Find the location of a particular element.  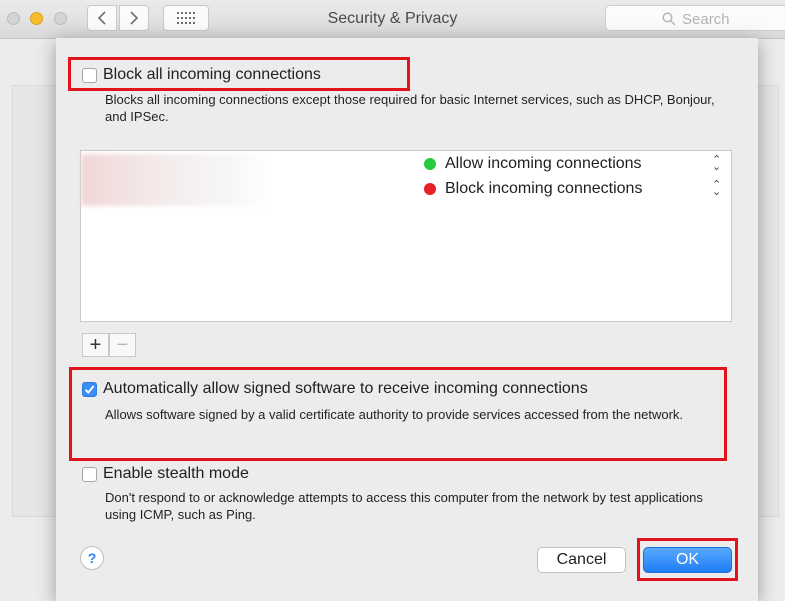

search-icon is located at coordinates (669, 19).